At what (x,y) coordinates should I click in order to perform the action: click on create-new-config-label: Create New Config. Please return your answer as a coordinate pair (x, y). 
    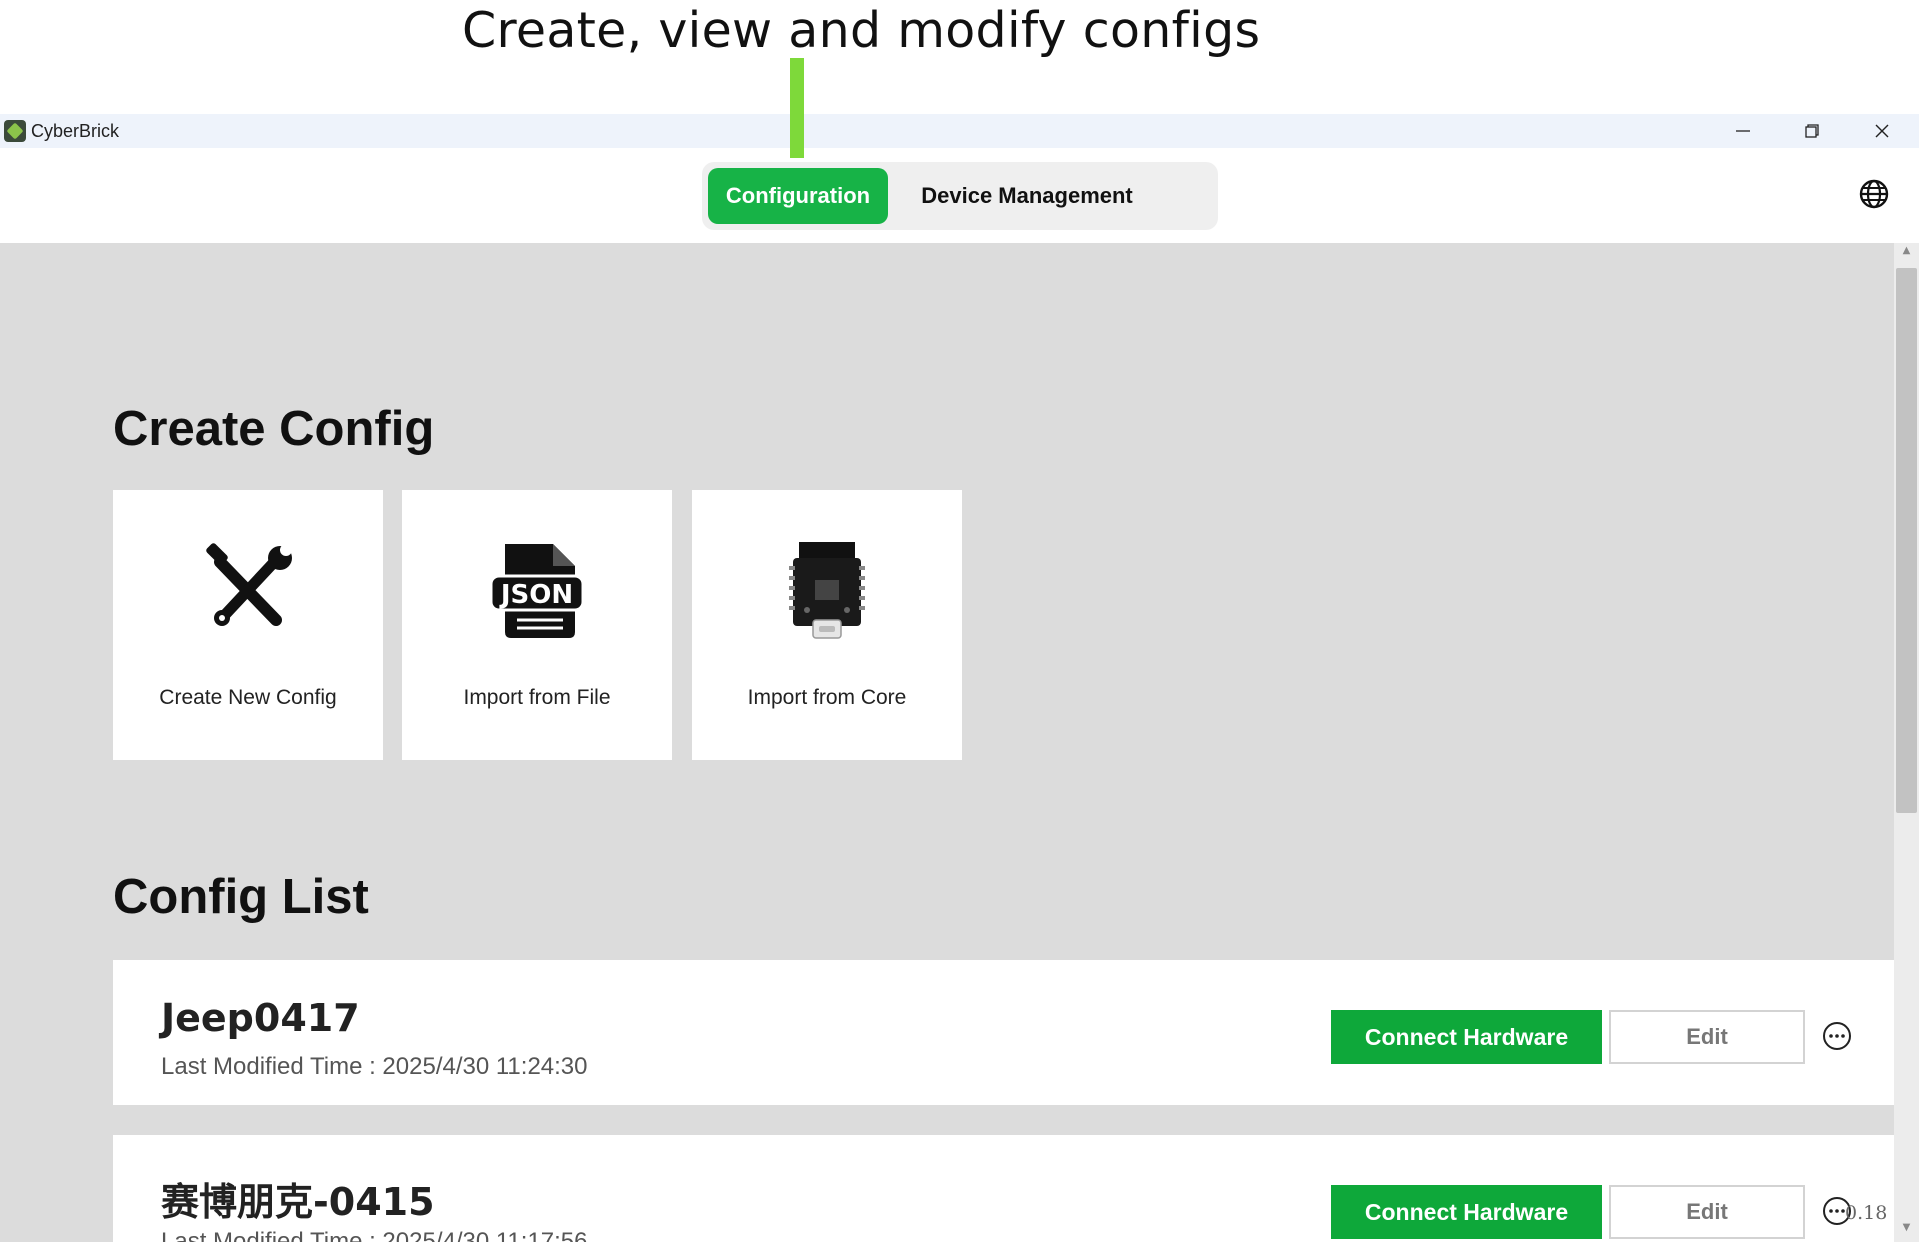
    Looking at the image, I should click on (248, 697).